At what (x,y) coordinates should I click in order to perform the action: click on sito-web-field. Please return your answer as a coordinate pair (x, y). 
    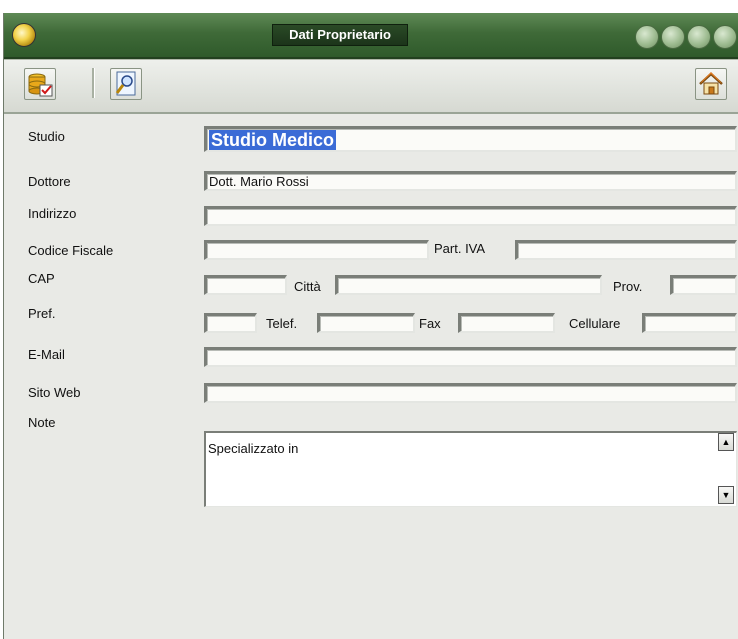
    Looking at the image, I should click on (470, 393).